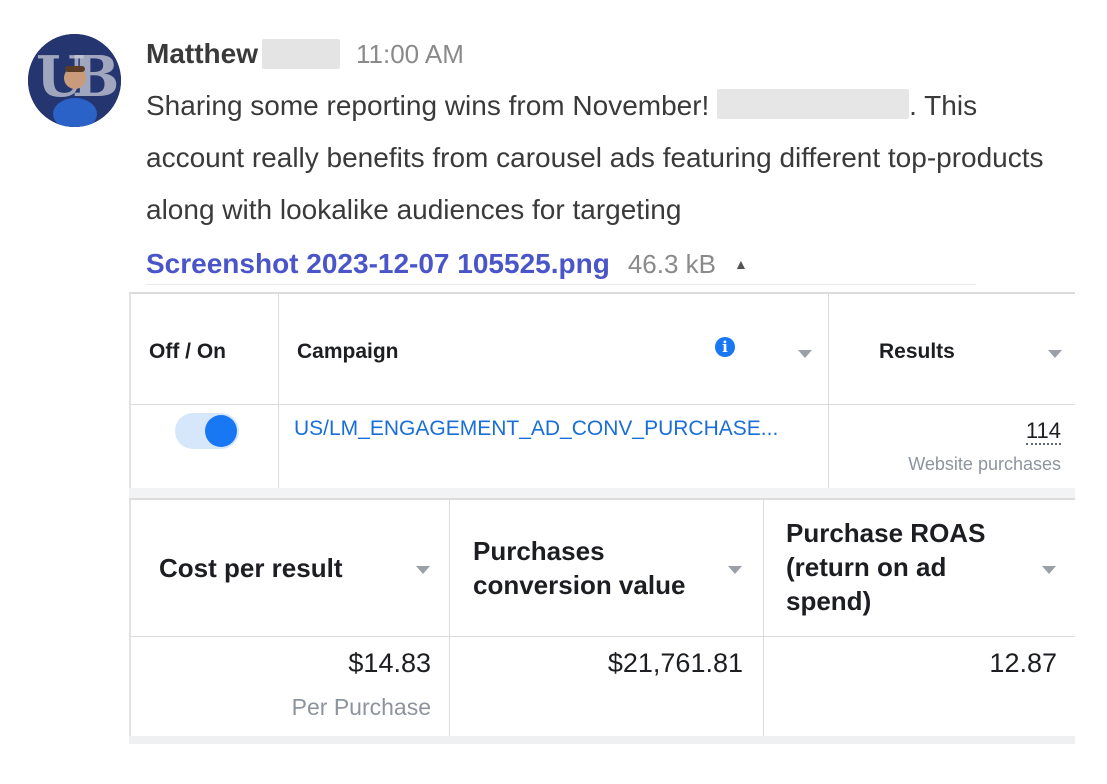 The image size is (1107, 784). I want to click on header-line: conversion value, so click(579, 585).